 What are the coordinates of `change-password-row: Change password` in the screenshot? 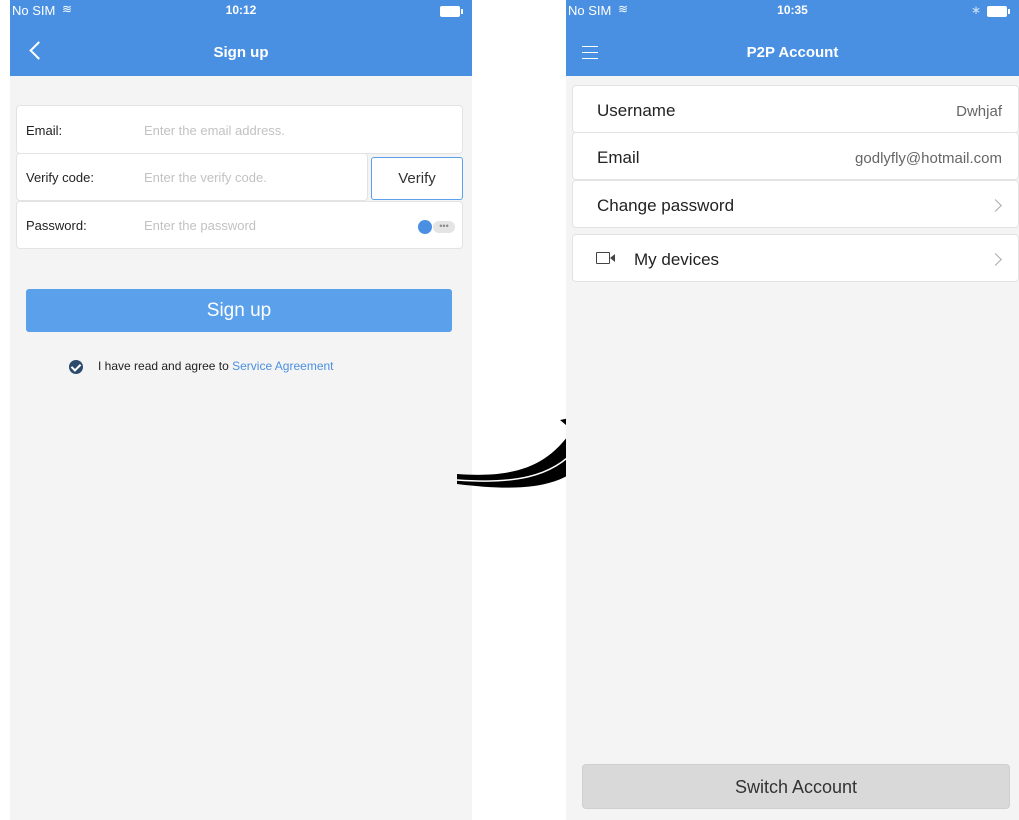 It's located at (795, 204).